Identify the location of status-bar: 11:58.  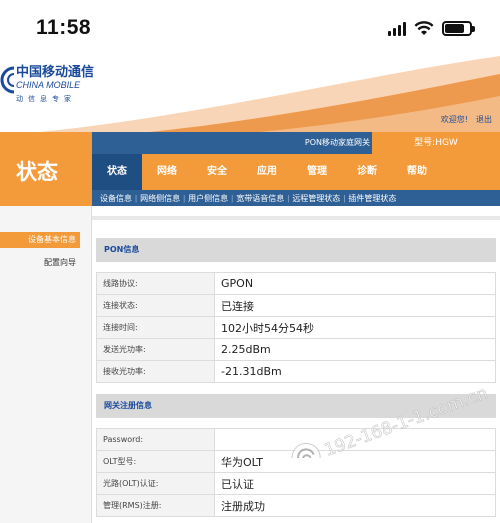
(250, 28).